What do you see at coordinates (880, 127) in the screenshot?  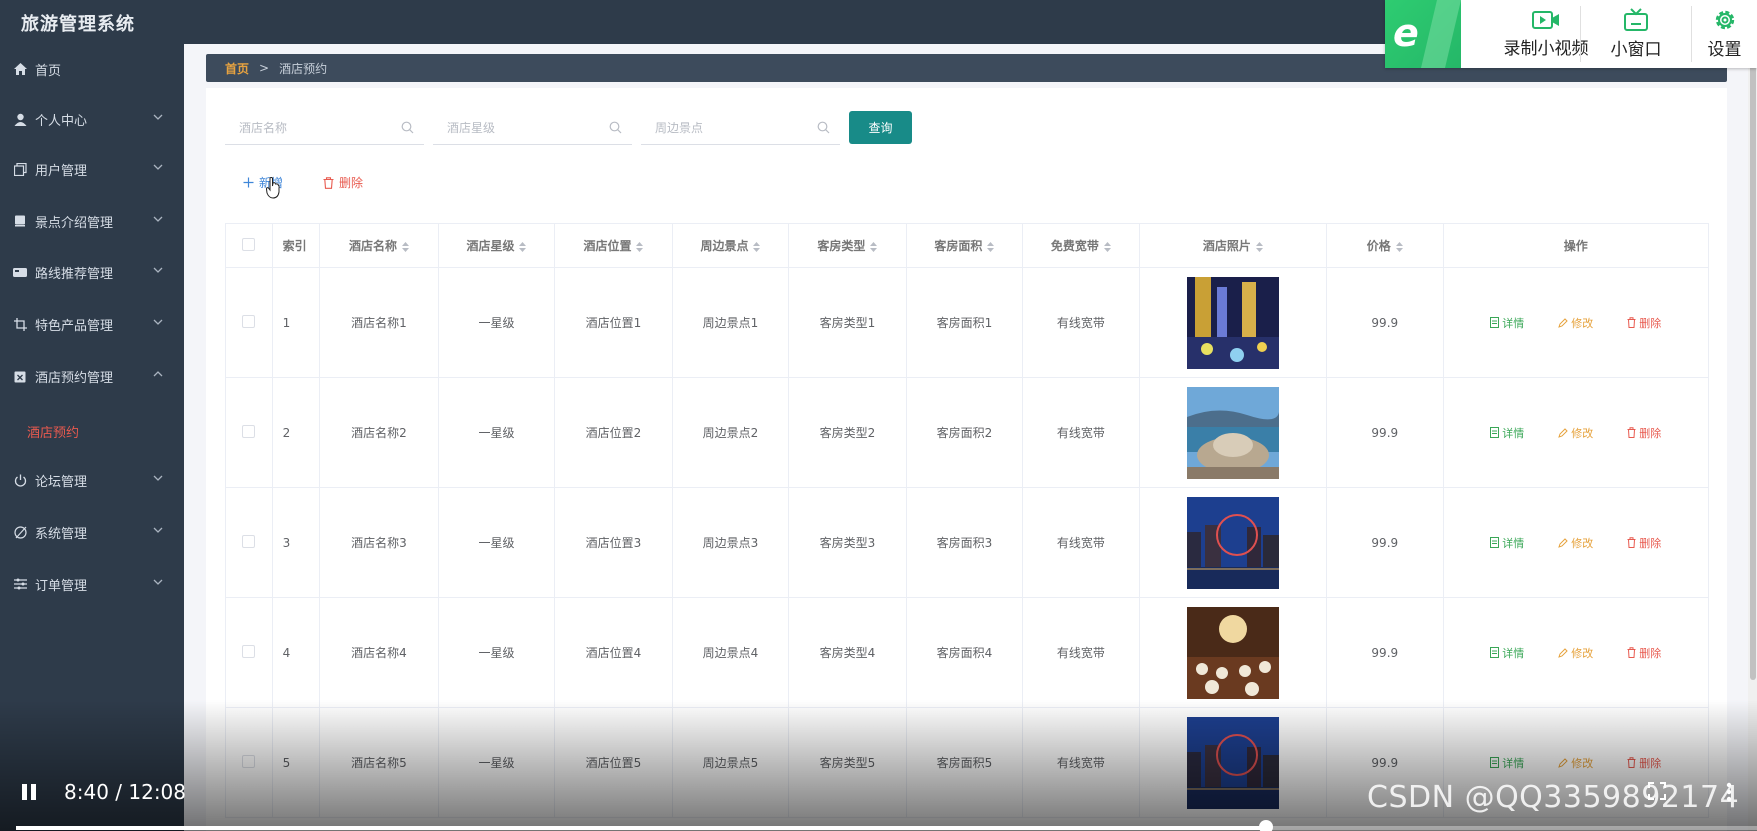 I see `query-button: 查询` at bounding box center [880, 127].